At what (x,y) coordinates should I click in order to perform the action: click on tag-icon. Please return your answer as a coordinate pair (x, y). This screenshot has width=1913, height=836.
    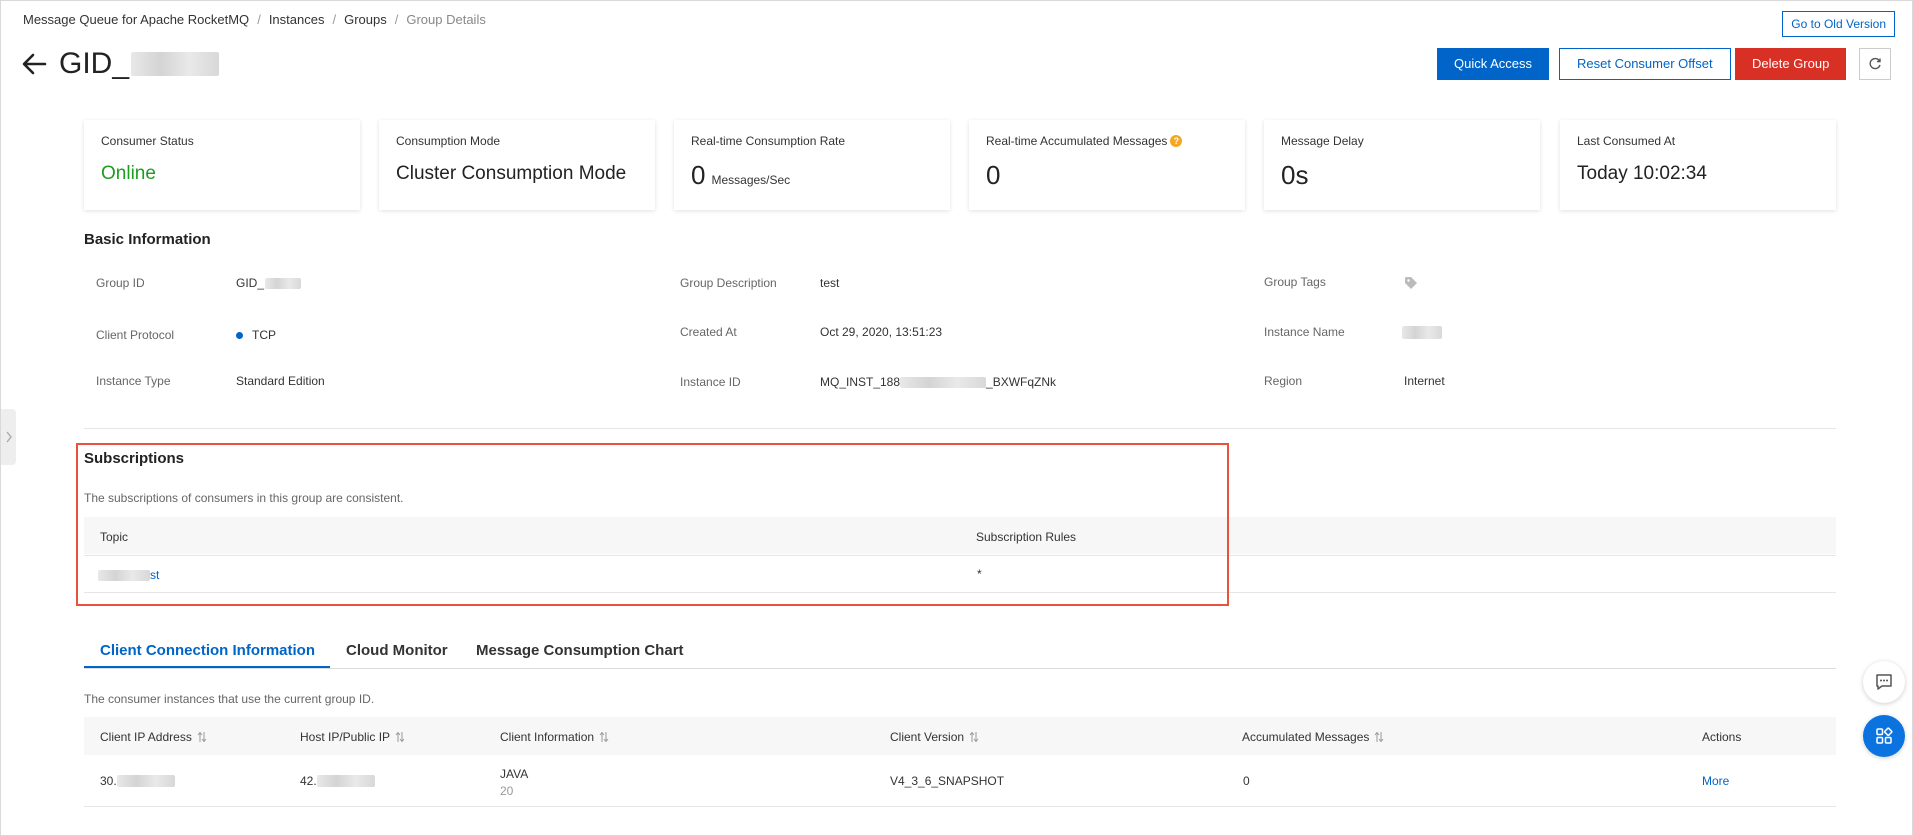
    Looking at the image, I should click on (1411, 283).